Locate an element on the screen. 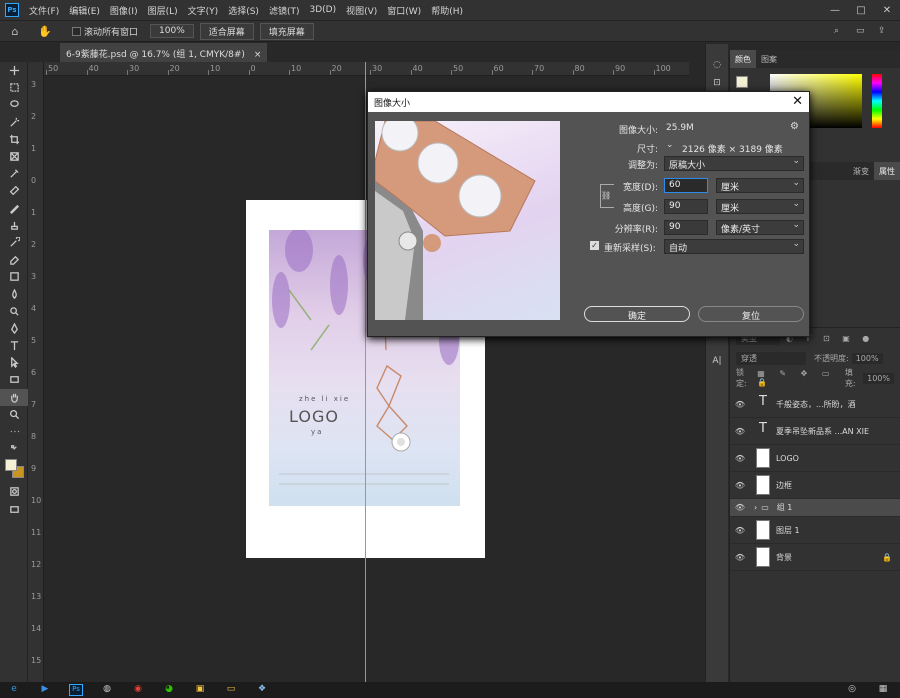  layer-row: 👁 背景 🔒 is located at coordinates (815, 557).